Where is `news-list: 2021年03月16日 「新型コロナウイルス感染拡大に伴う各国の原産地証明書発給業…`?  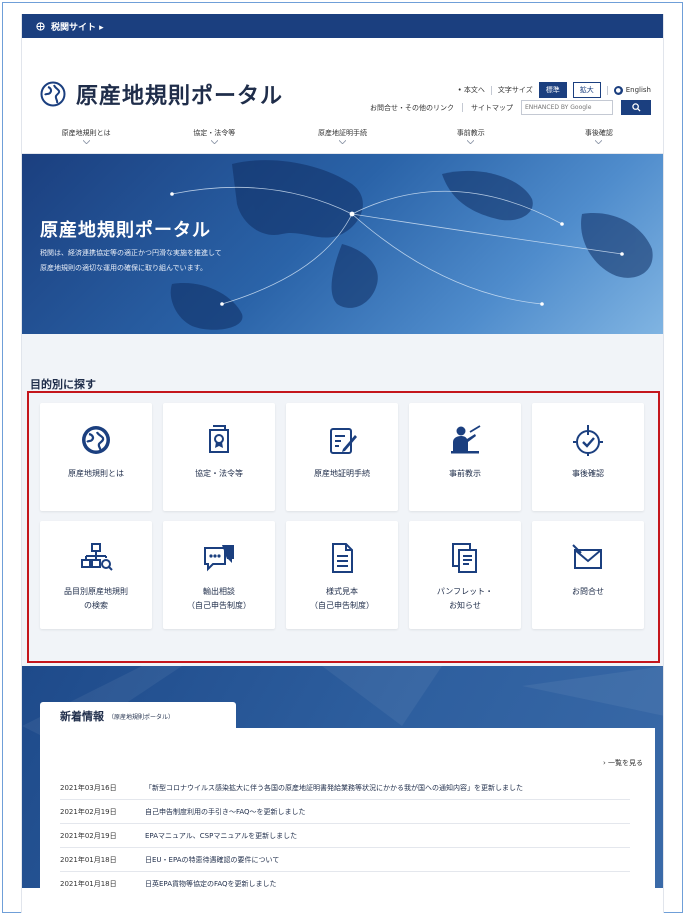
news-list: 2021年03月16日 「新型コロナウイルス感染拡大に伴う各国の原産地証明書発給業… is located at coordinates (345, 832).